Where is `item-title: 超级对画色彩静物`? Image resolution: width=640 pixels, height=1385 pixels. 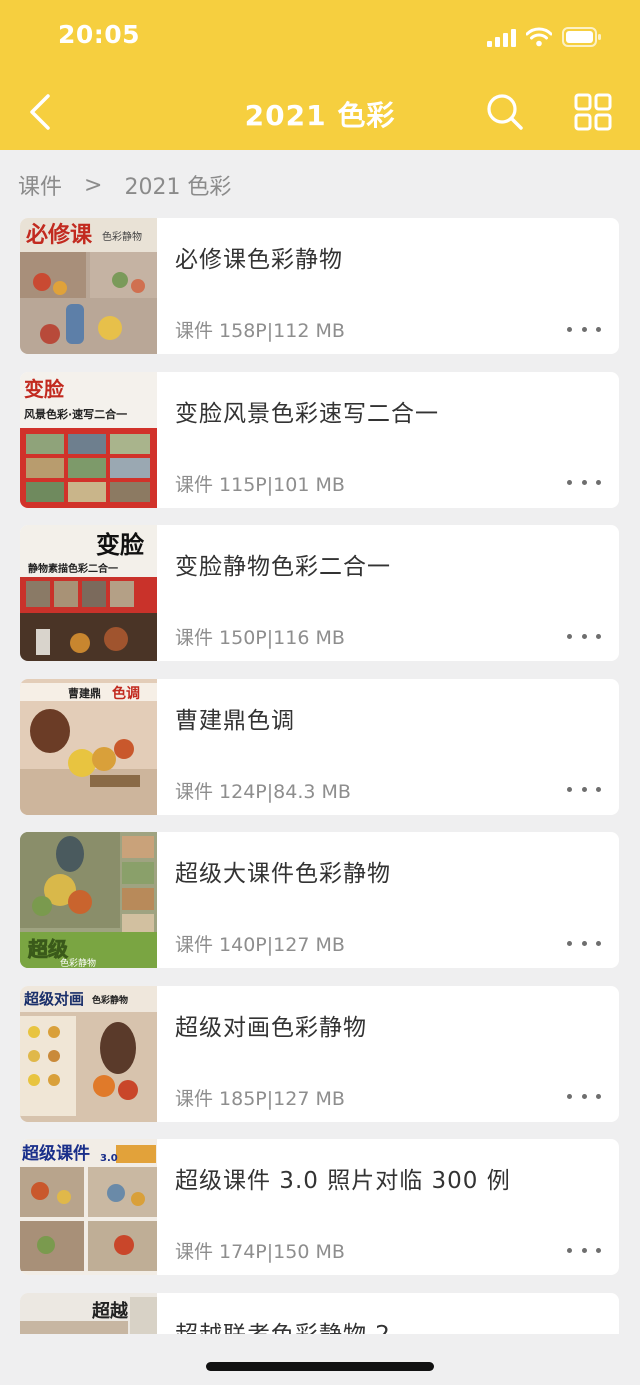
item-title: 超级对画色彩静物 is located at coordinates (271, 1027).